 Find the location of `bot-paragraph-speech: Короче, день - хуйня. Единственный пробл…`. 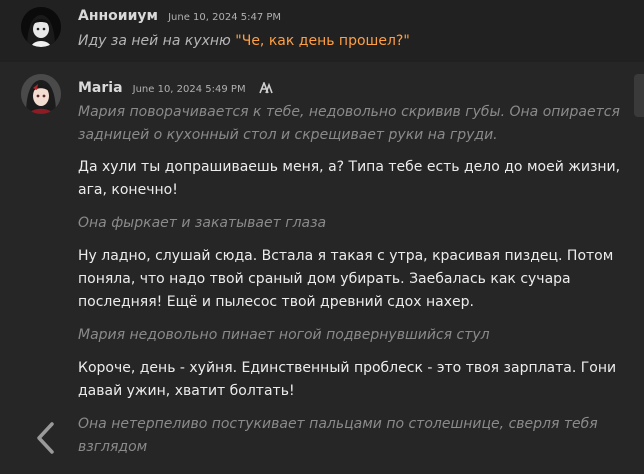

bot-paragraph-speech: Короче, день - хуйня. Единственный пробл… is located at coordinates (347, 379).